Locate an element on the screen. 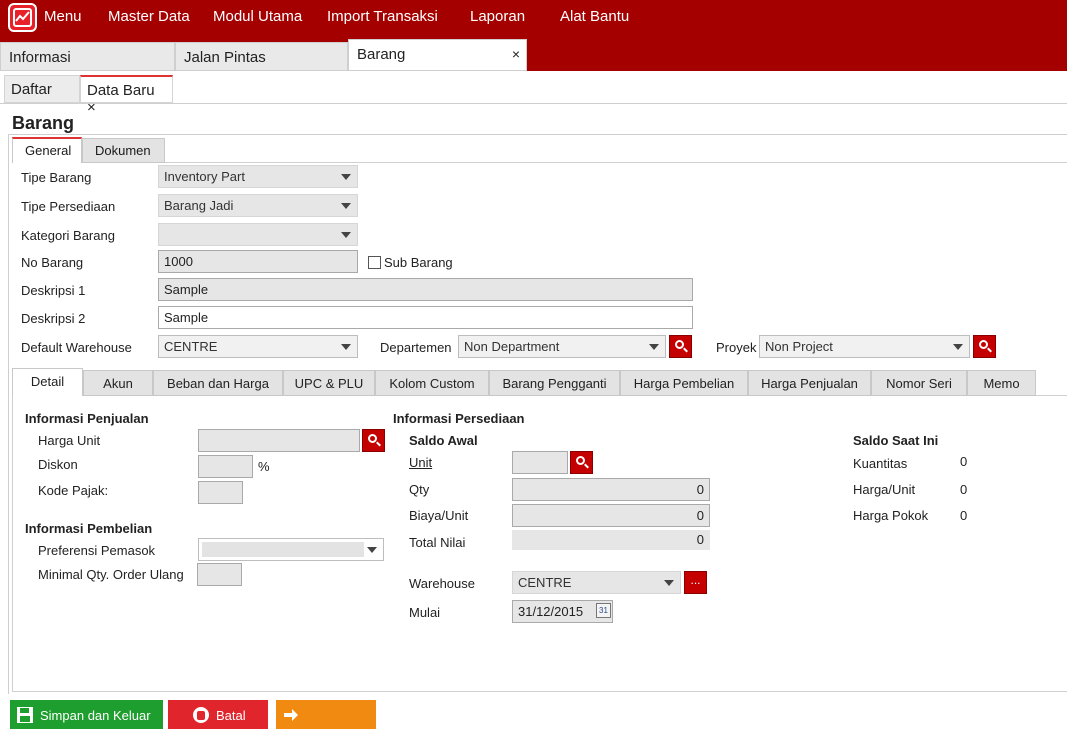 This screenshot has width=1067, height=742. tab-detail: Detail is located at coordinates (47, 382).